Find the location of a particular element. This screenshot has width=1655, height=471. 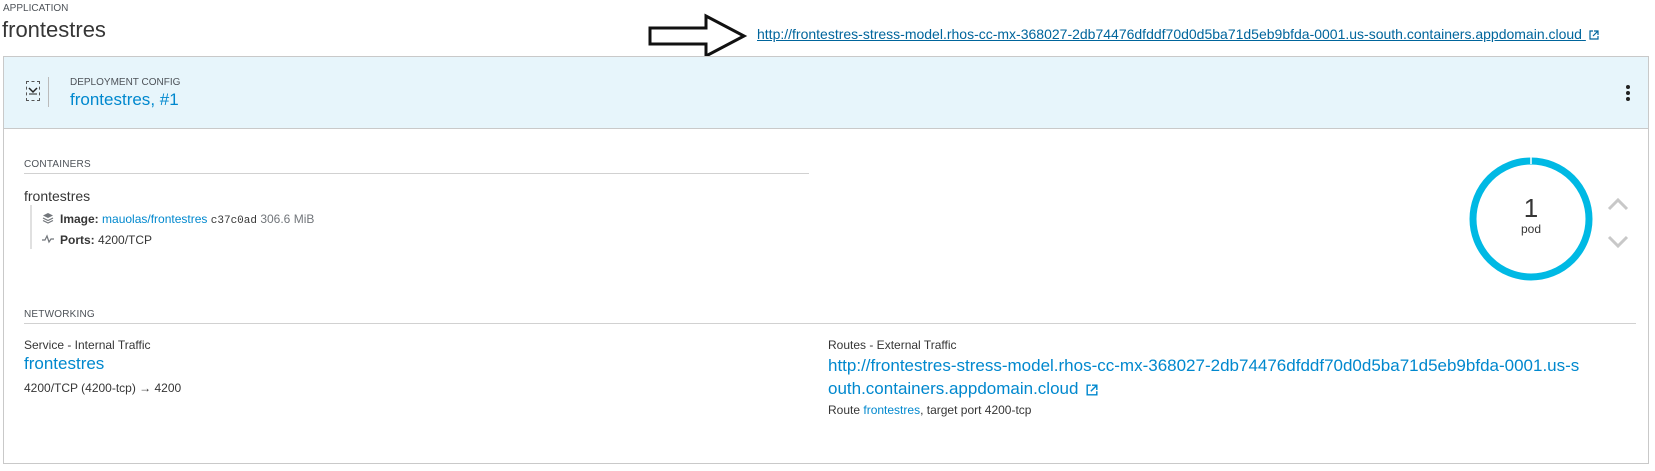

service-heading: Service - Internal Traffic is located at coordinates (87, 345).